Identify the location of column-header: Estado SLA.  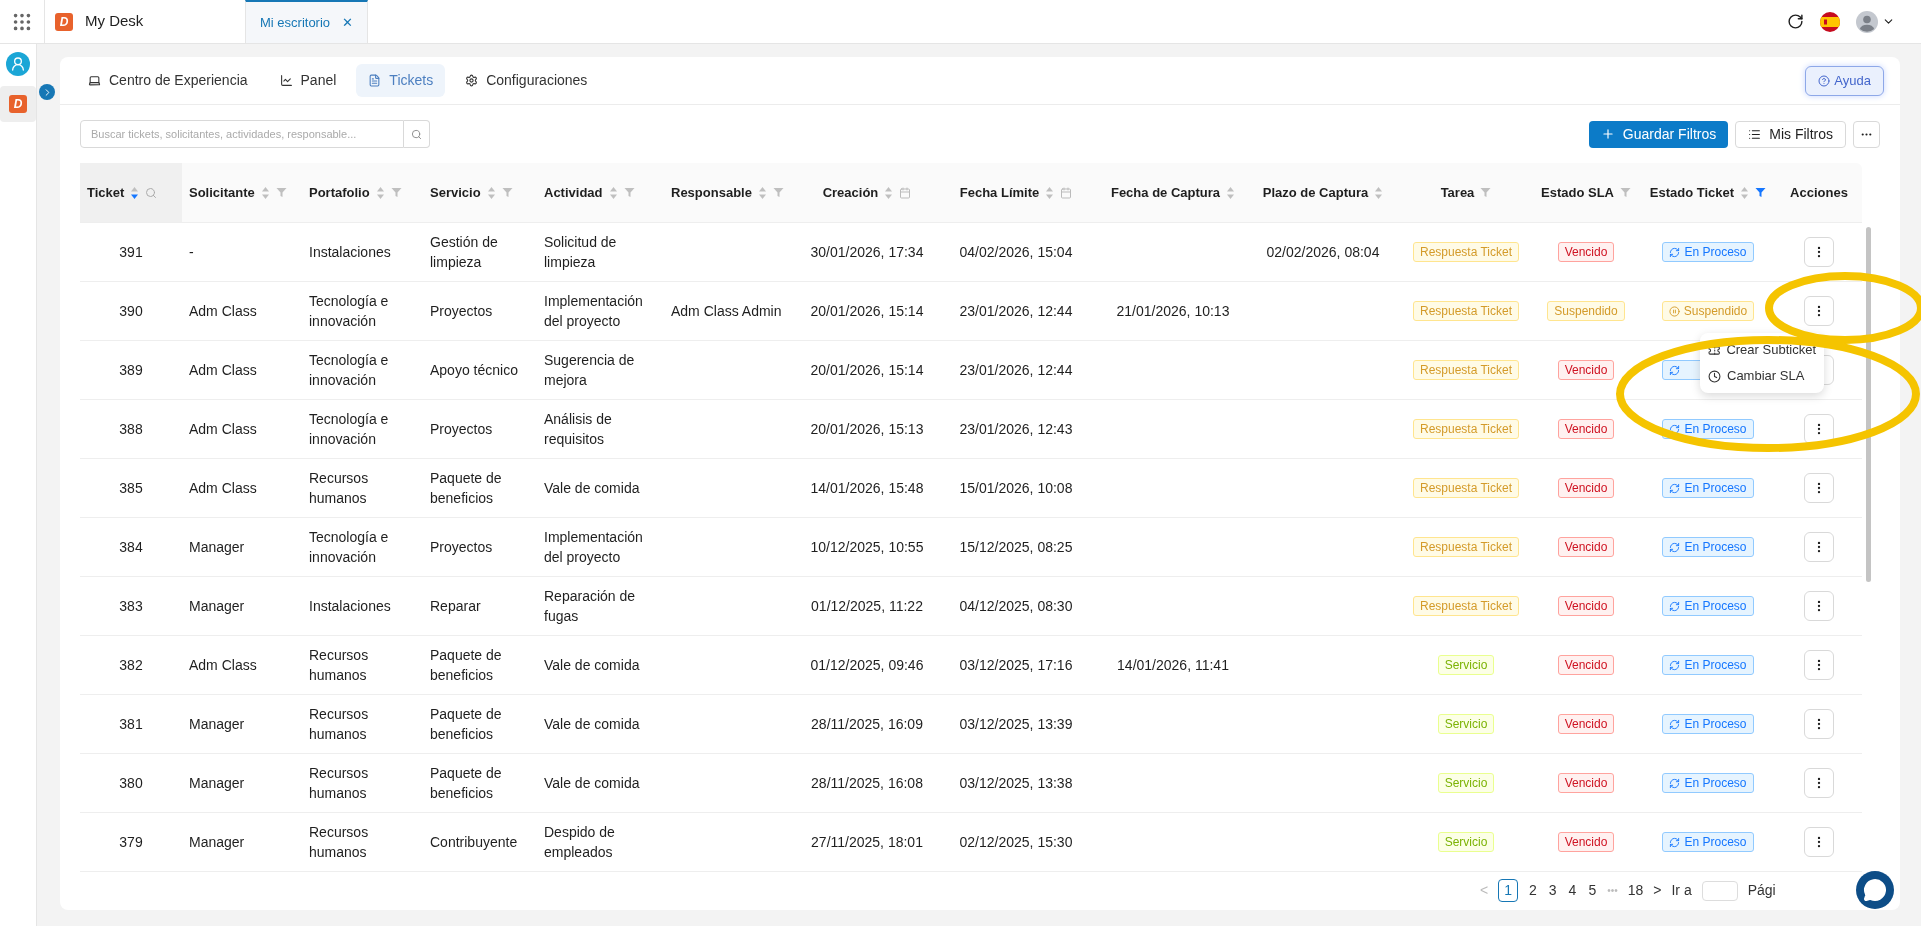
(1577, 192).